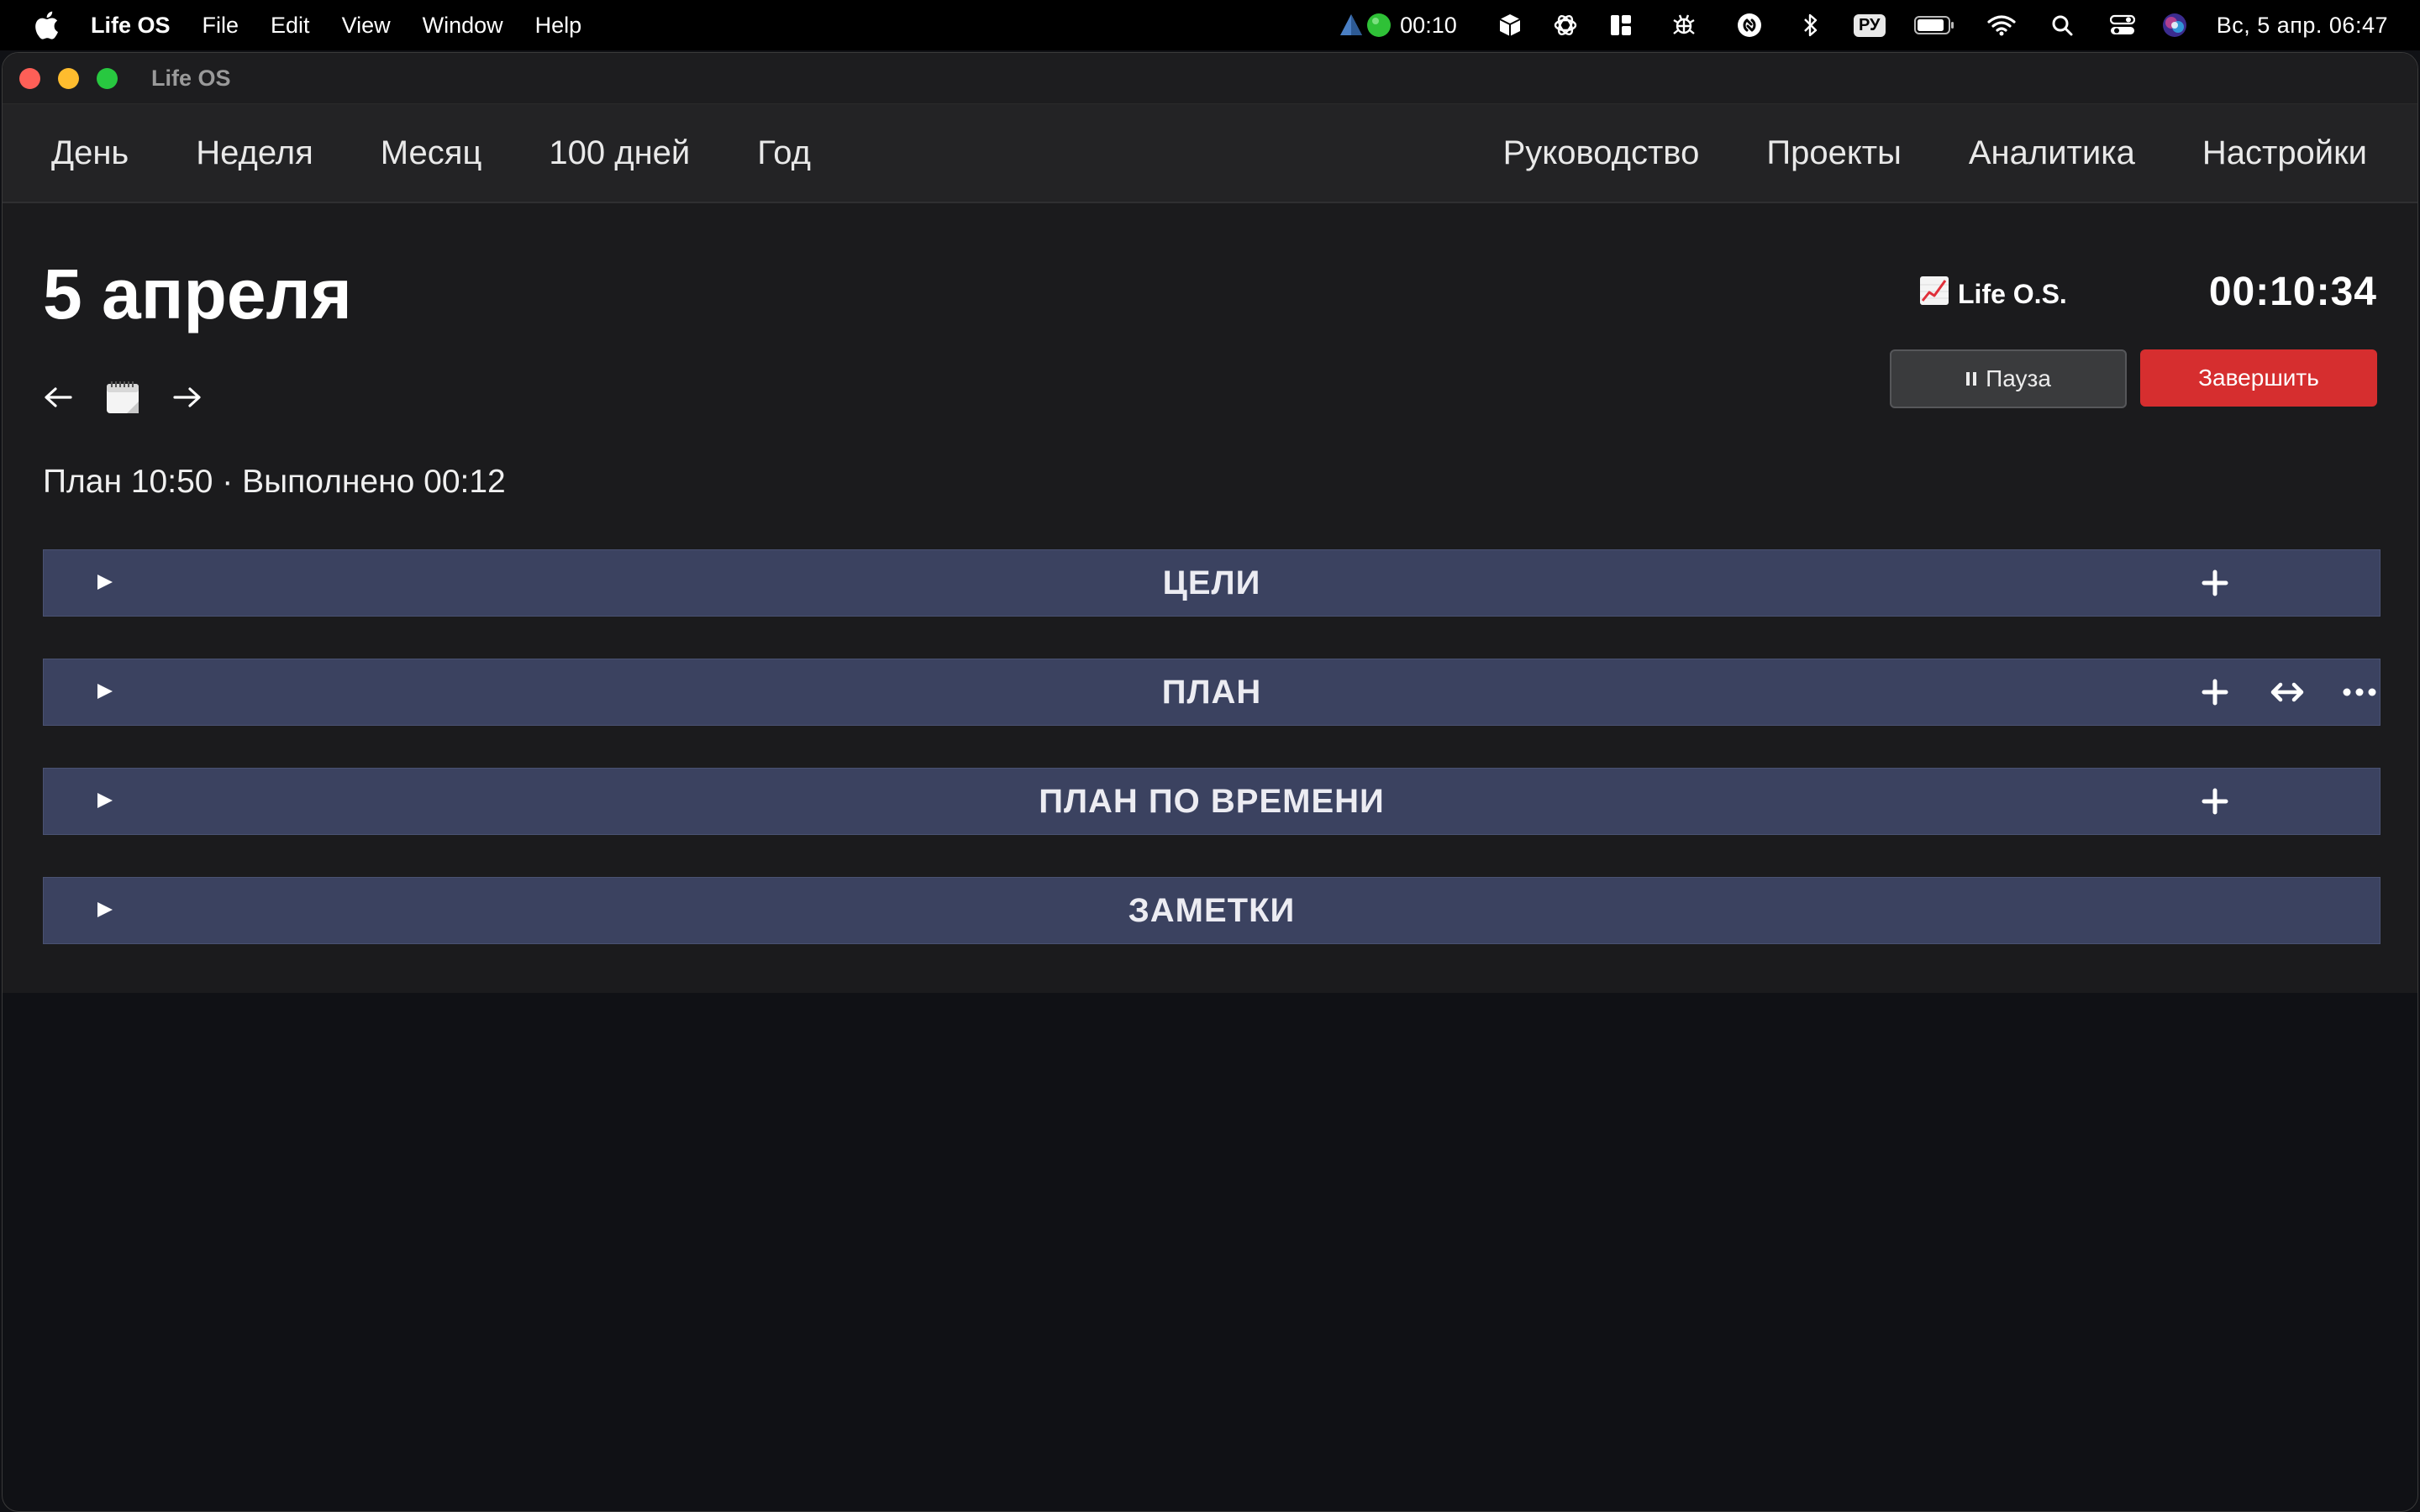 Image resolution: width=2420 pixels, height=1512 pixels. I want to click on pyramid-icon, so click(1351, 25).